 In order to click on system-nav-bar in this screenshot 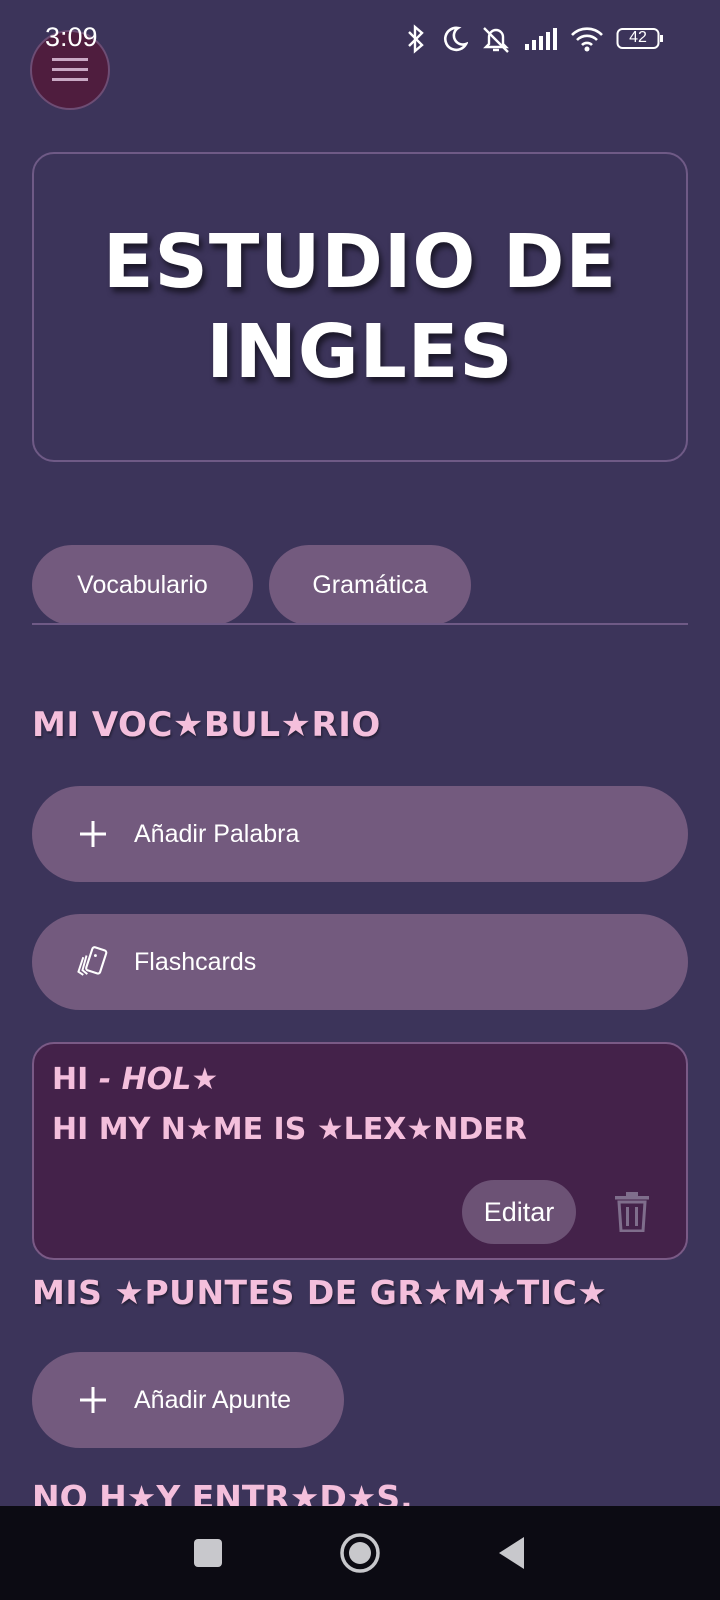, I will do `click(360, 1553)`.